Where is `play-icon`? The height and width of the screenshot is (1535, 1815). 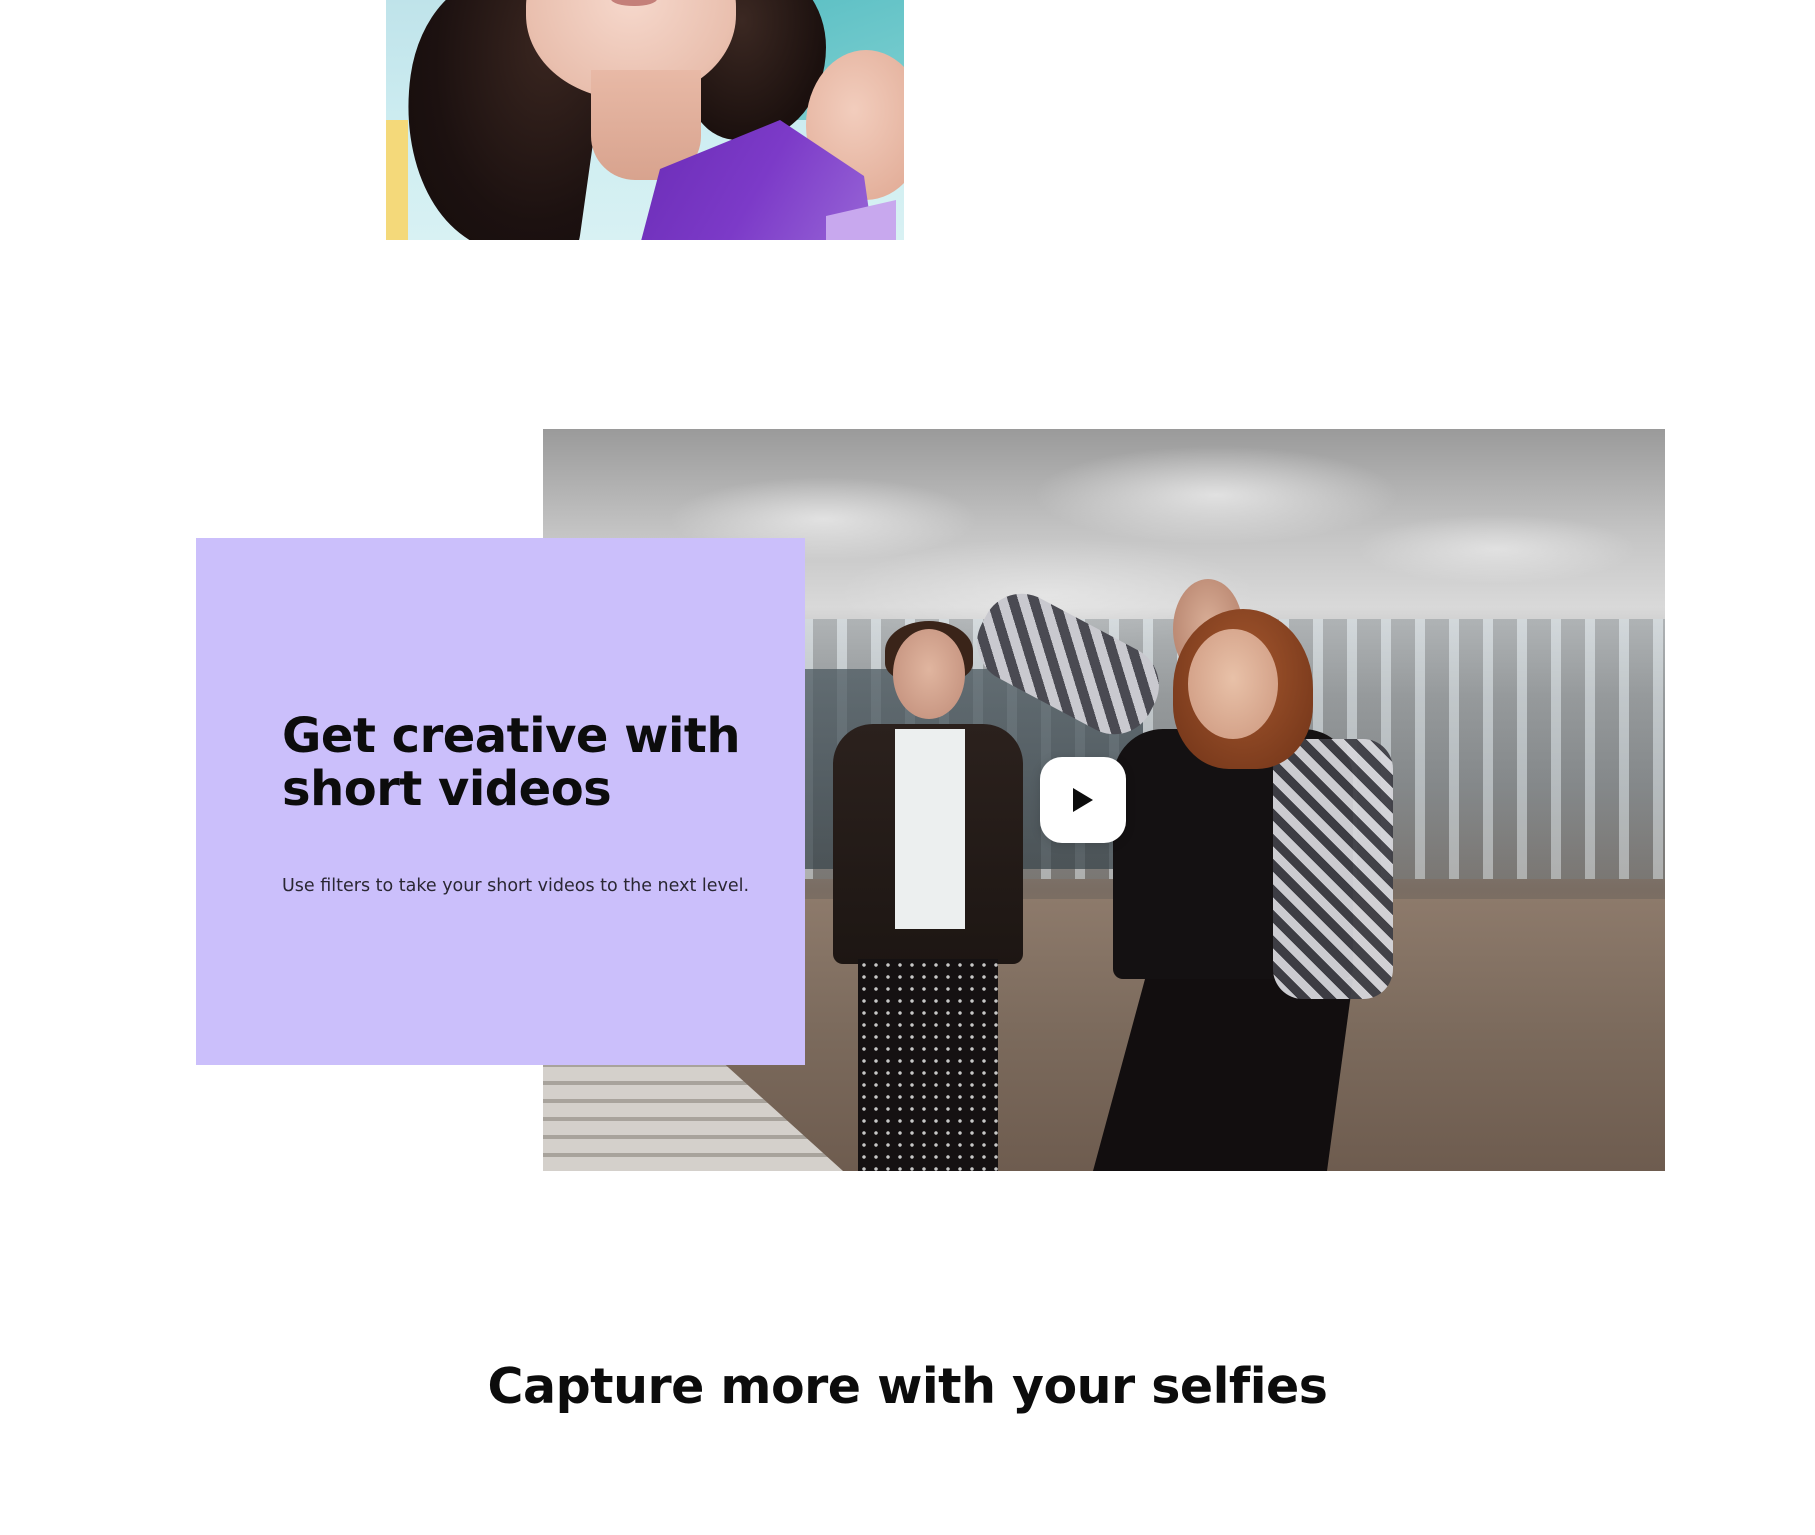
play-icon is located at coordinates (1083, 800).